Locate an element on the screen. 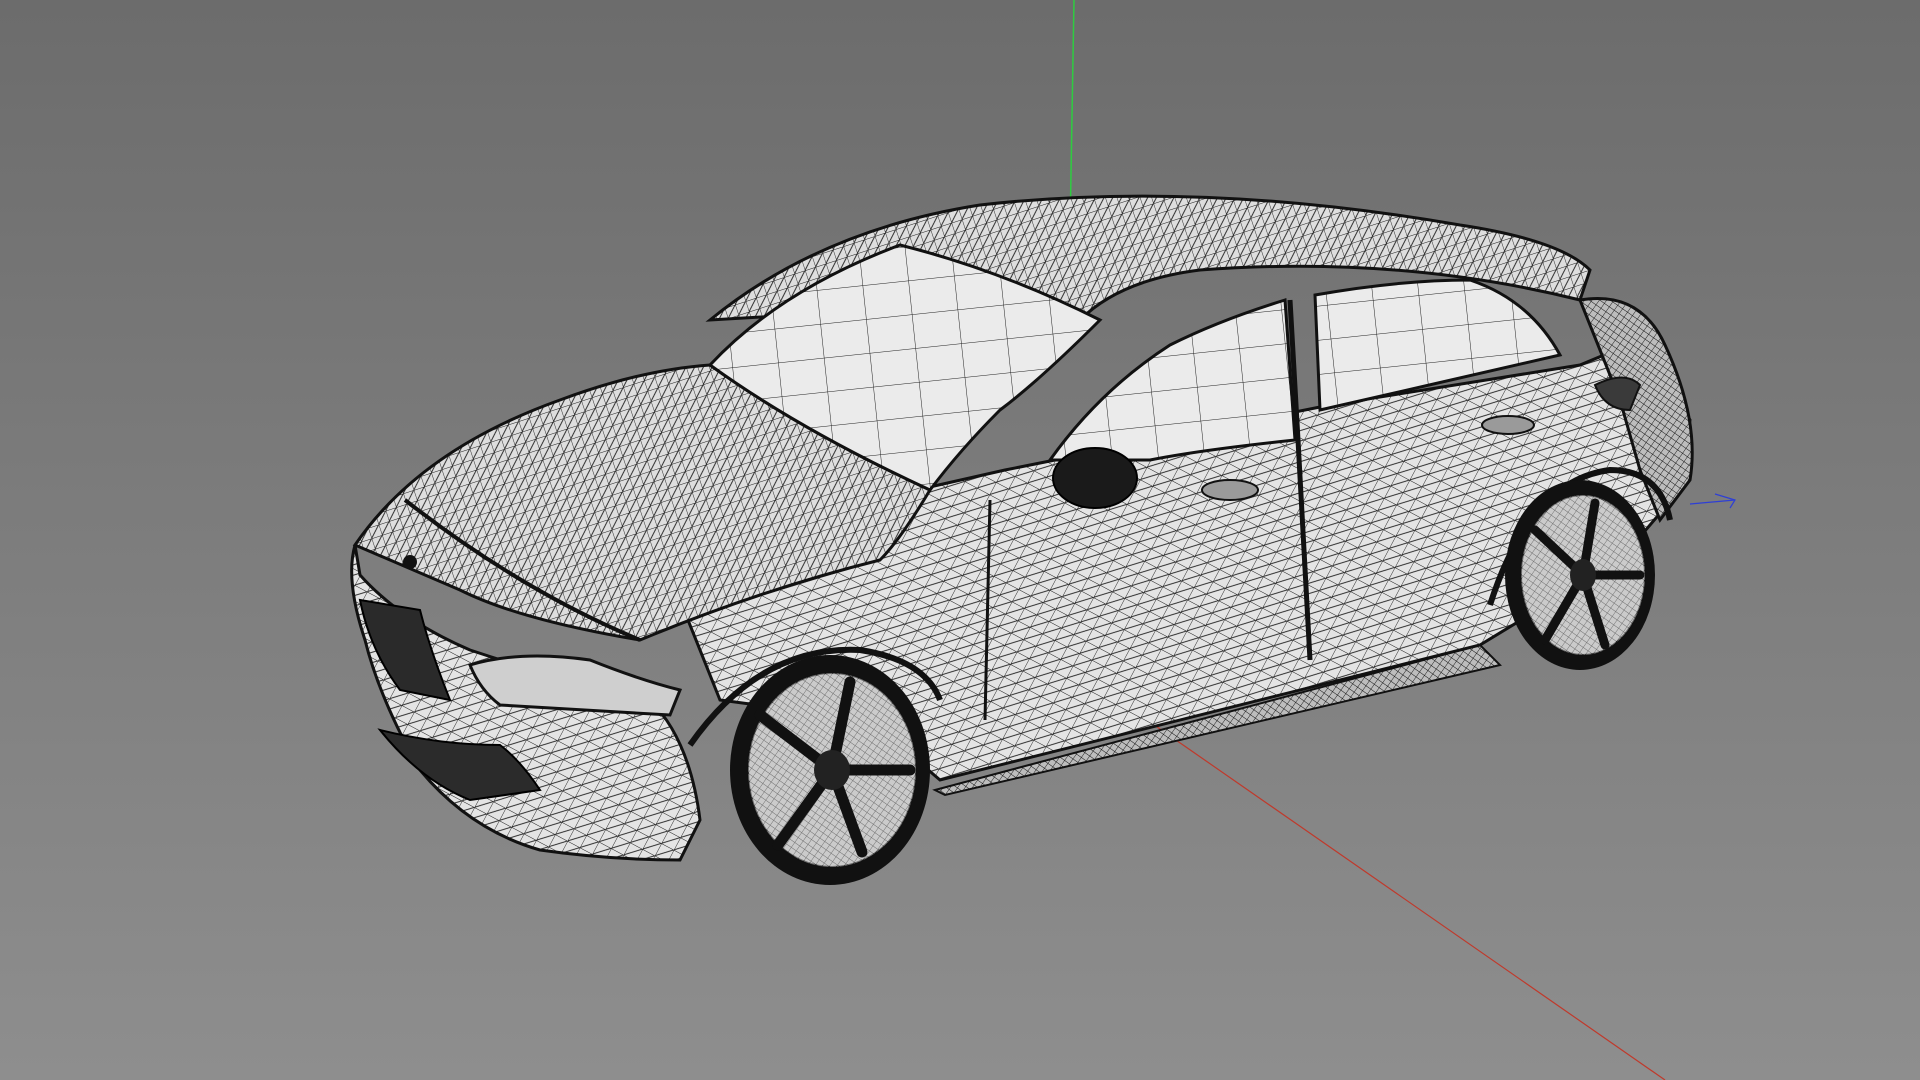  side-mirror is located at coordinates (1095, 478).